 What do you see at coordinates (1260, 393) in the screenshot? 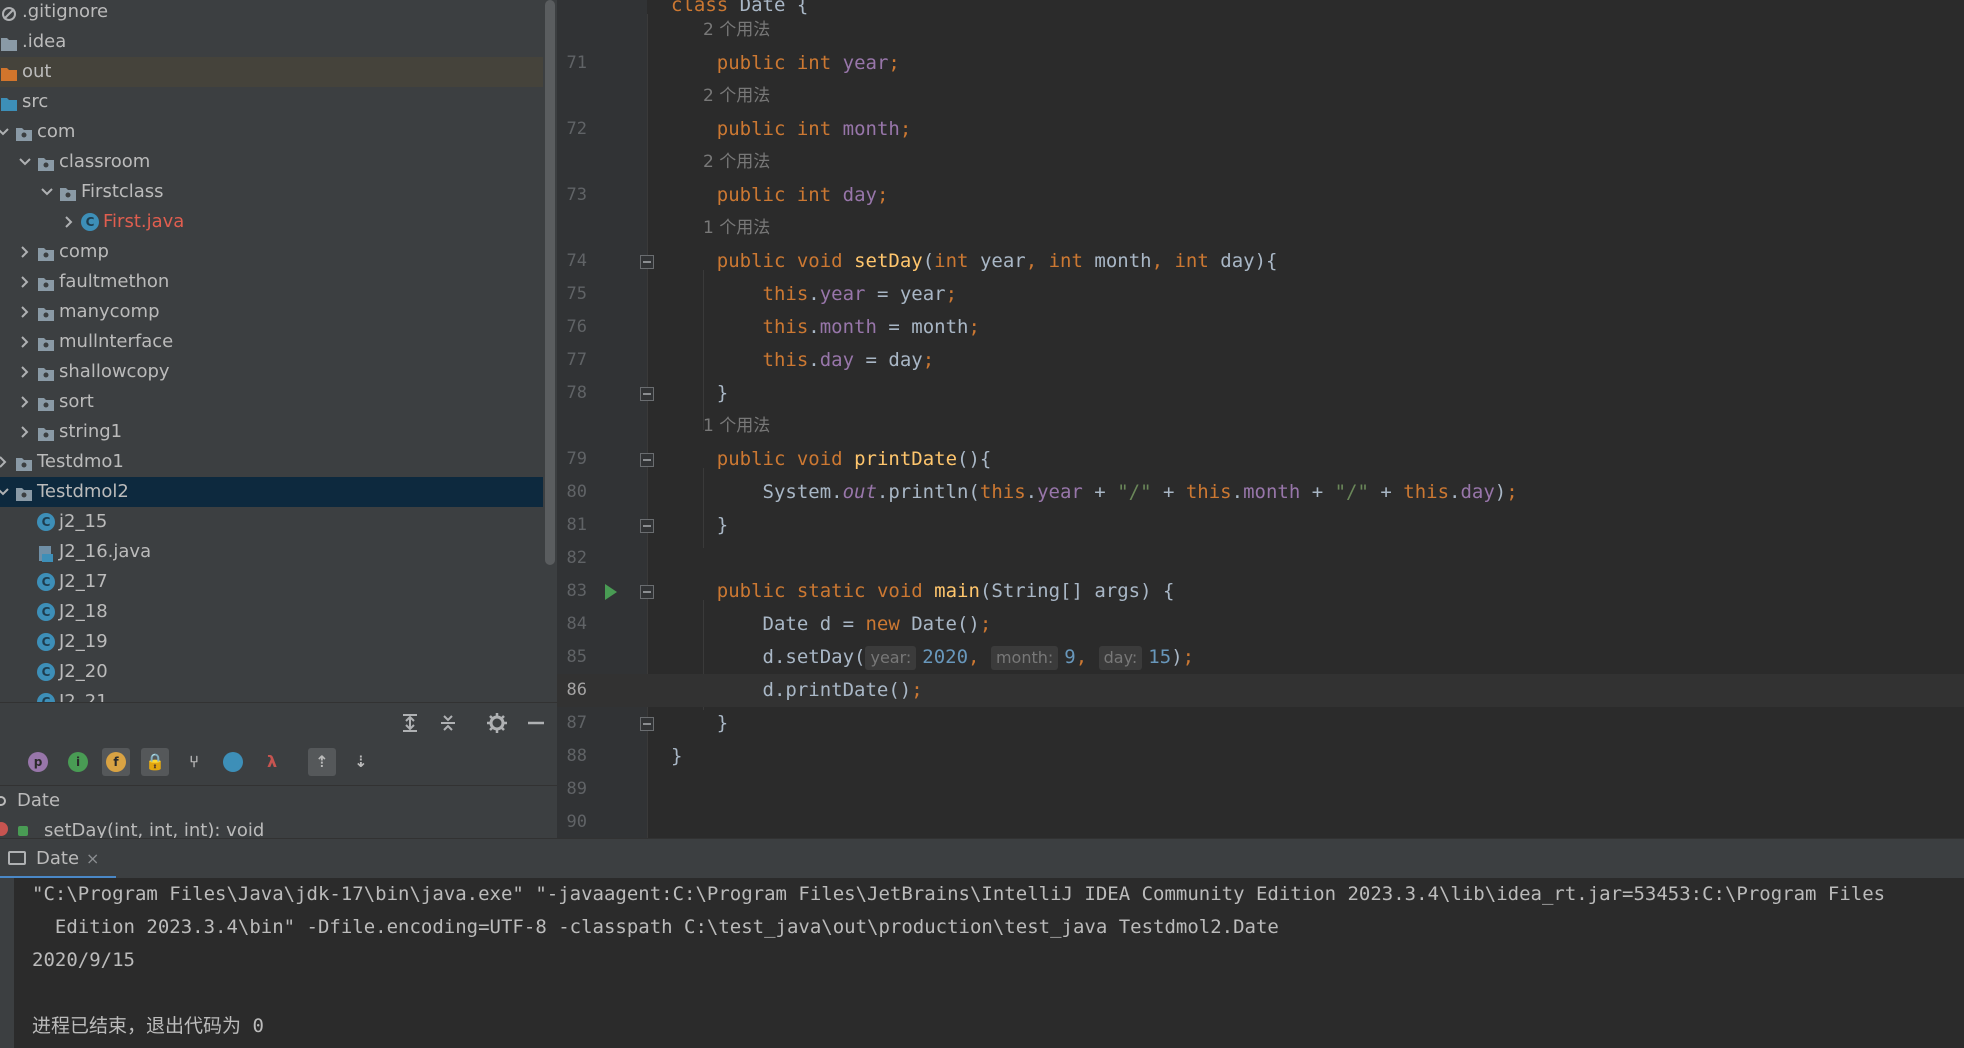
I see `code-line: 78 }` at bounding box center [1260, 393].